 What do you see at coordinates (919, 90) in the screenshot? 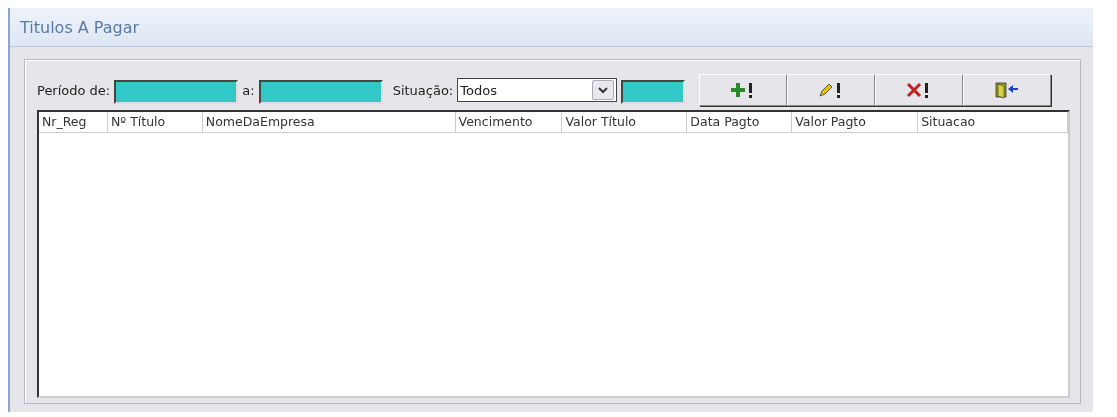
I see `delete-button` at bounding box center [919, 90].